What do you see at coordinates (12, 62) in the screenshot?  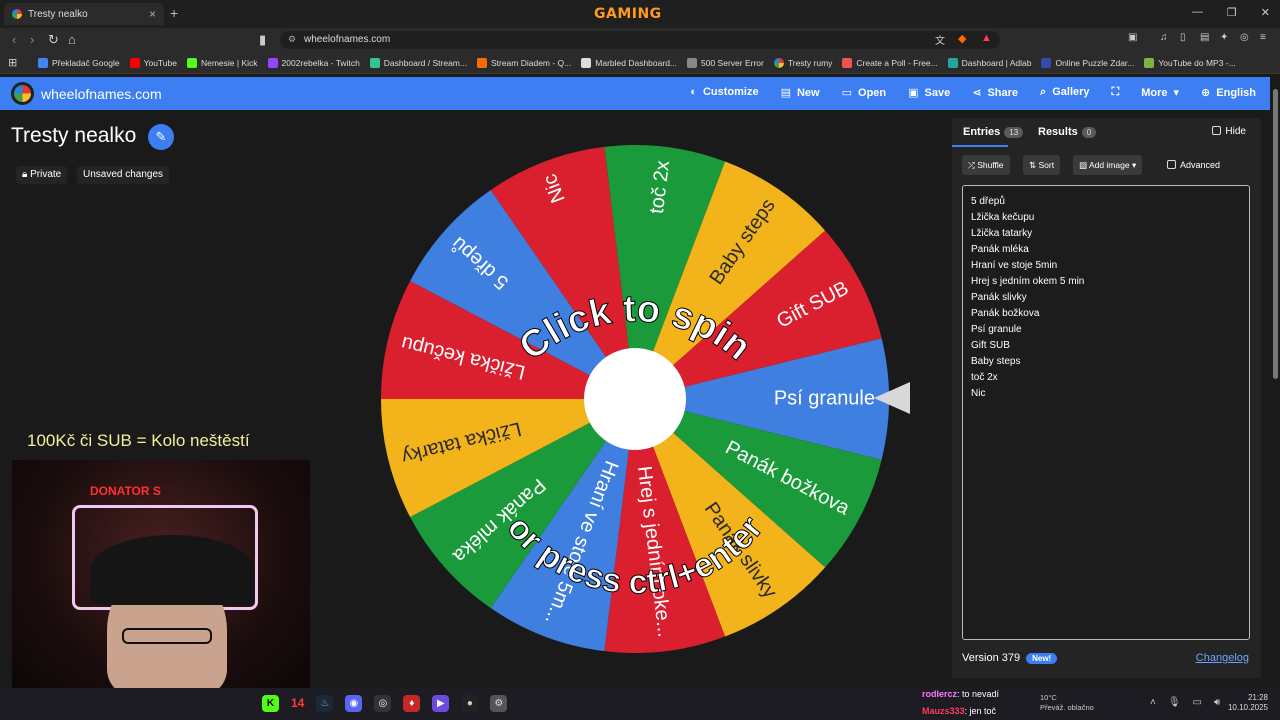 I see `apps-icon: ⊞` at bounding box center [12, 62].